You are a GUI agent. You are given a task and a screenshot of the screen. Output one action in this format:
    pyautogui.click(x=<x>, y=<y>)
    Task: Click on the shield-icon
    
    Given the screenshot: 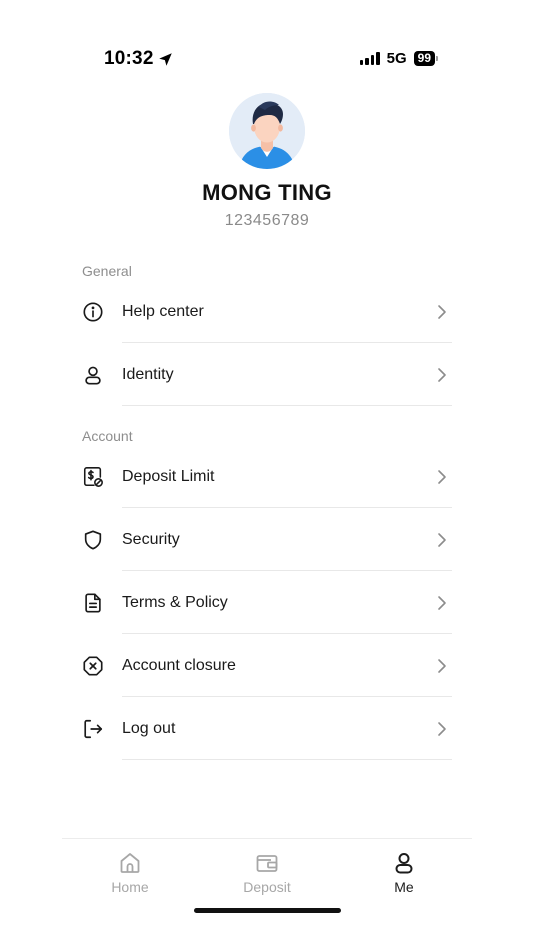 What is the action you would take?
    pyautogui.click(x=93, y=540)
    